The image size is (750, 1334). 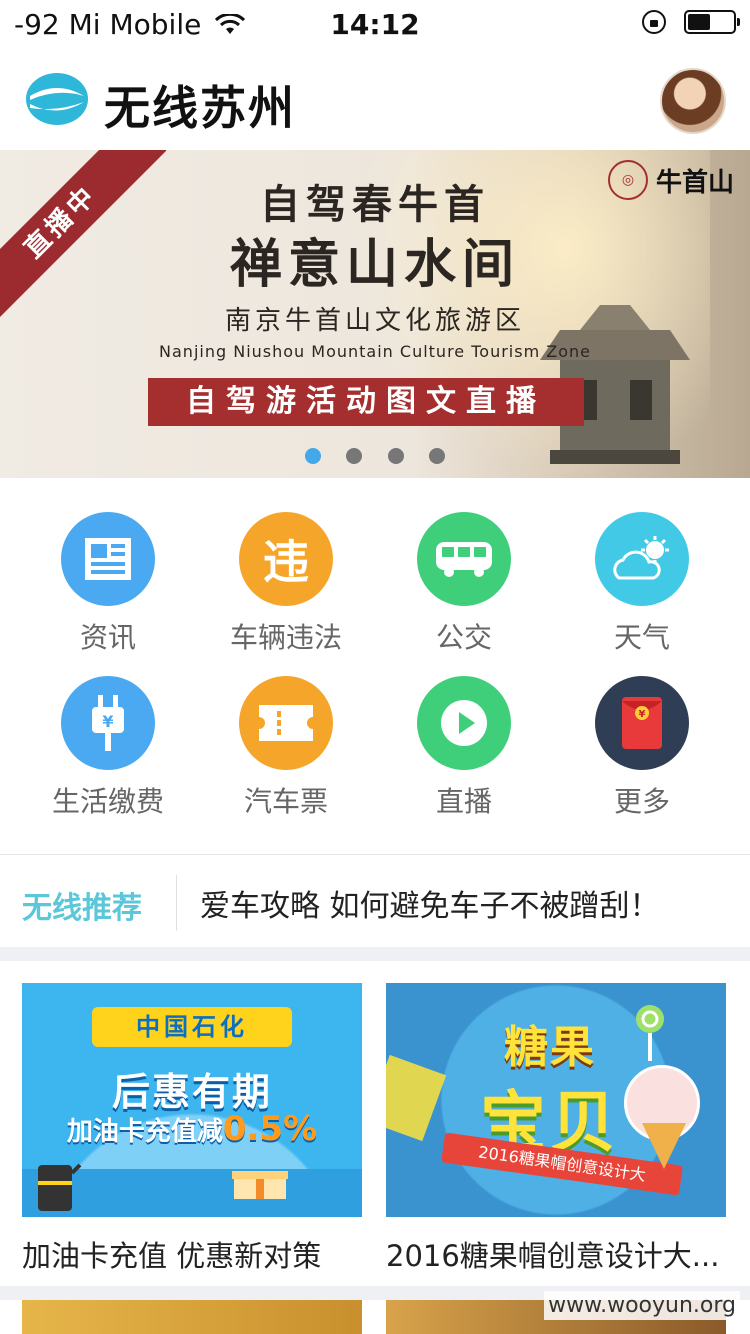 I want to click on next-card-preview, so click(x=192, y=1317).